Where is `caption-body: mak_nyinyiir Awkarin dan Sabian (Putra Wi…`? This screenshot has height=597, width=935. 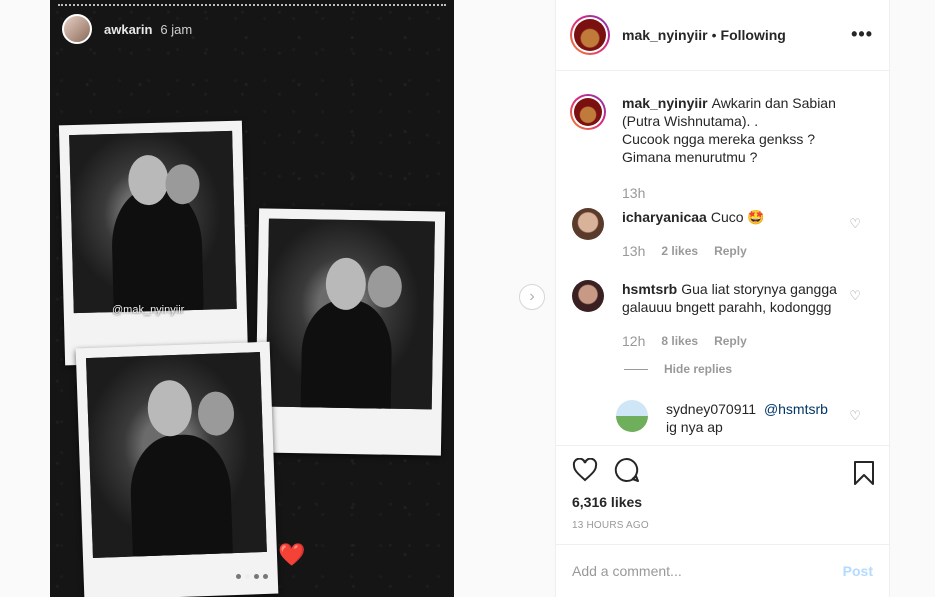 caption-body: mak_nyinyiir Awkarin dan Sabian (Putra Wi… is located at coordinates (737, 148).